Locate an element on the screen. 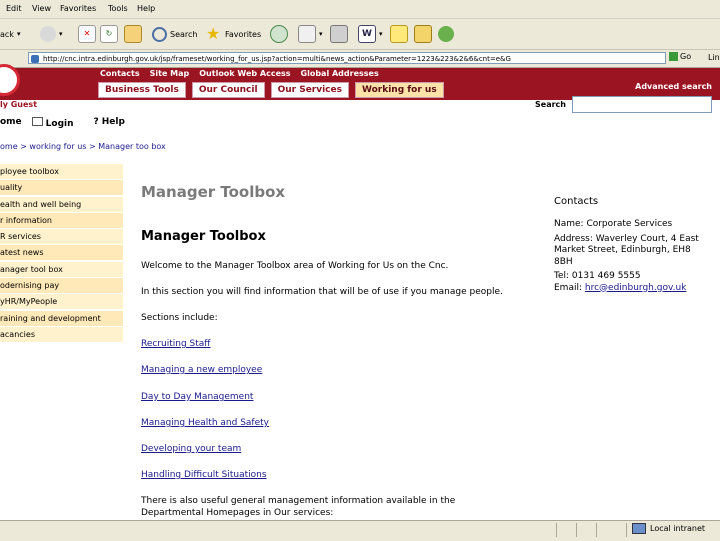  research-button is located at coordinates (424, 34).